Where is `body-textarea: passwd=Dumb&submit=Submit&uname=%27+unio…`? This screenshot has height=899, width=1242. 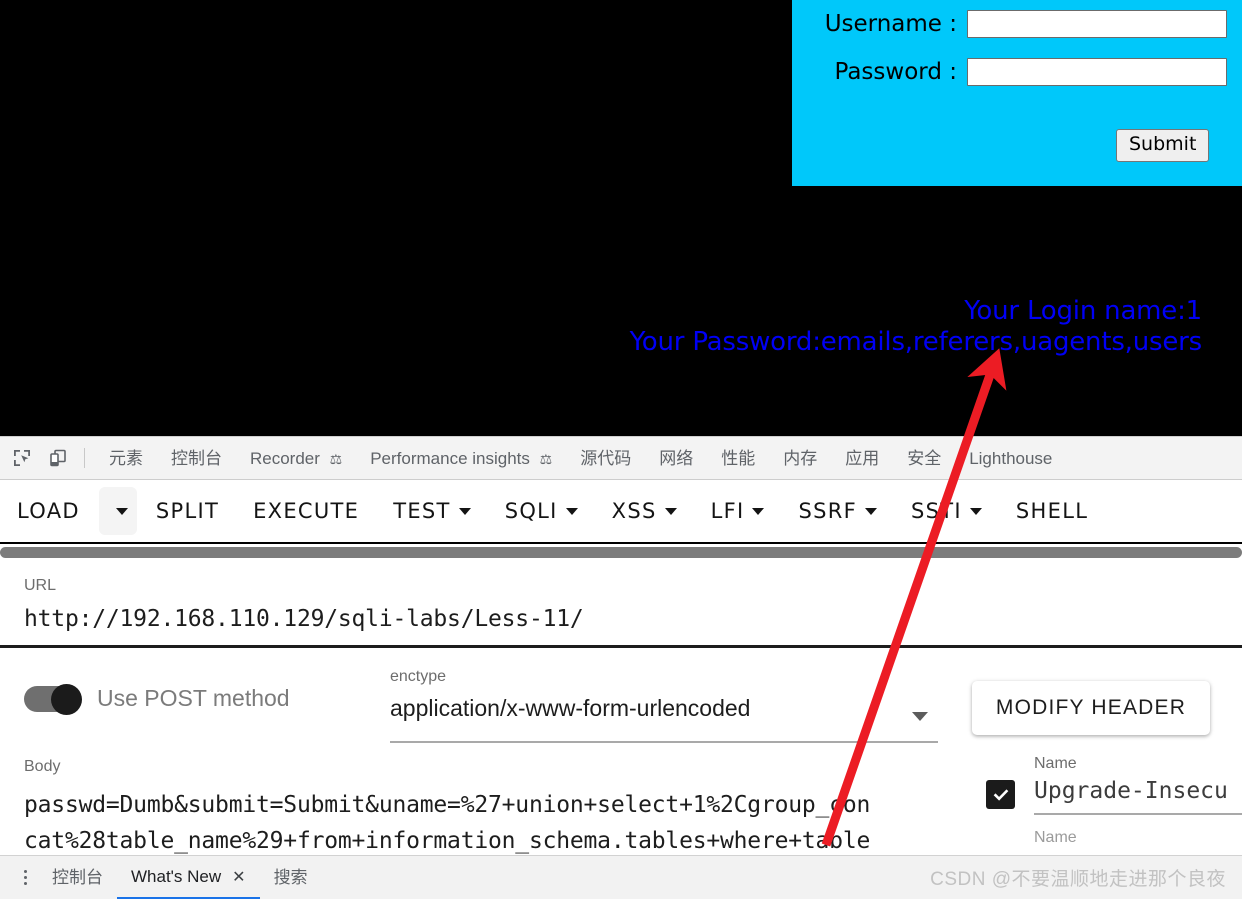 body-textarea: passwd=Dumb&submit=Submit&uname=%27+unio… is located at coordinates (489, 821).